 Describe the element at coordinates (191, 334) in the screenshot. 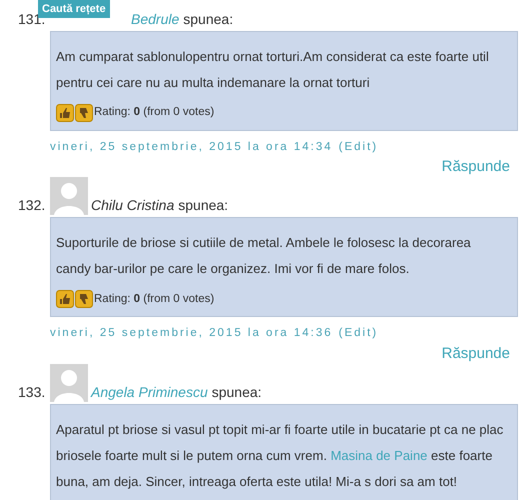

I see `comment-date: vineri, 25 septembrie, 2015 la ora 14:36` at that location.